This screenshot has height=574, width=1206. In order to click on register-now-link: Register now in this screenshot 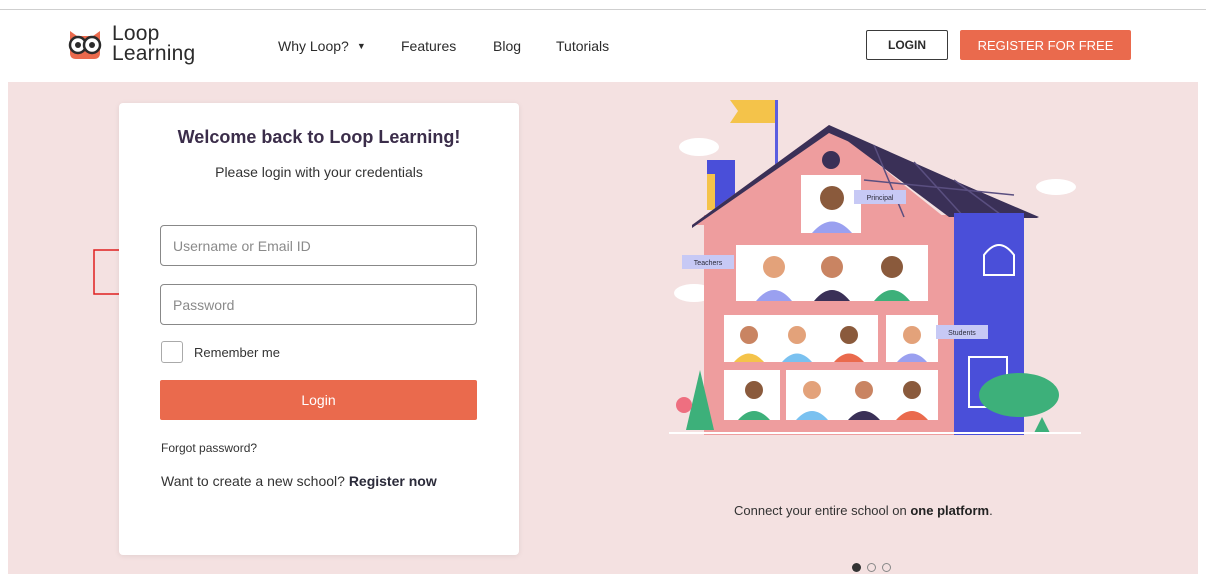, I will do `click(393, 481)`.